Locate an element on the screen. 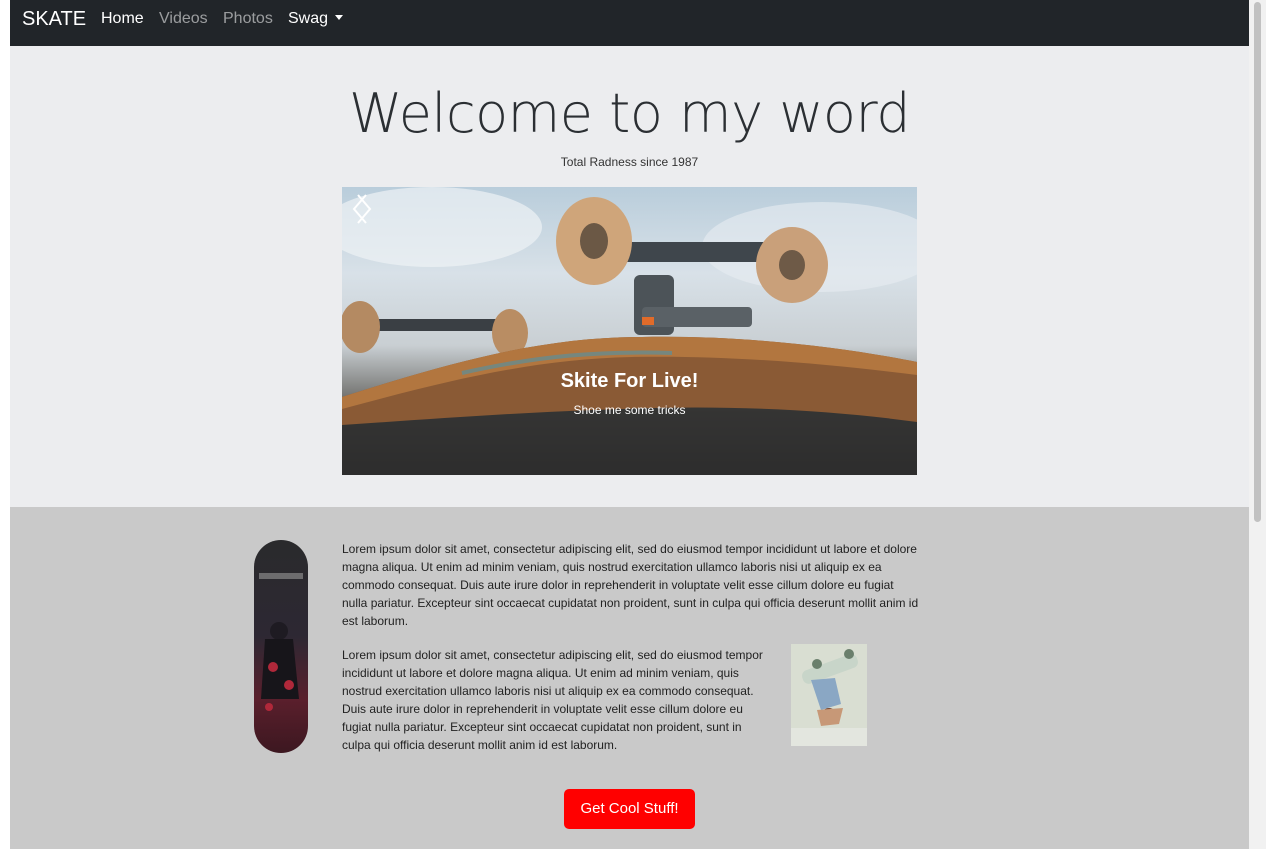  navbar: SKATE Home Videos Photos Swag is located at coordinates (629, 23).